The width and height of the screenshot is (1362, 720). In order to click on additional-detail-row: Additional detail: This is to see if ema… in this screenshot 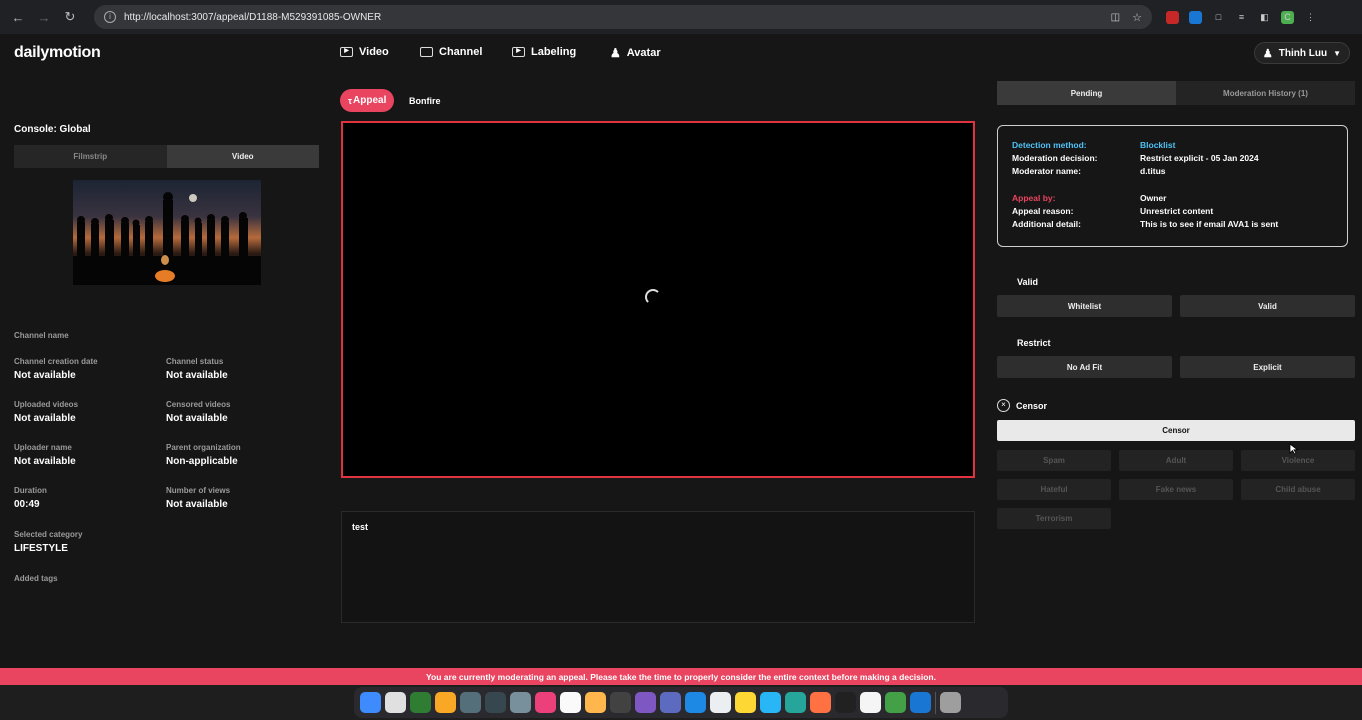, I will do `click(1172, 225)`.